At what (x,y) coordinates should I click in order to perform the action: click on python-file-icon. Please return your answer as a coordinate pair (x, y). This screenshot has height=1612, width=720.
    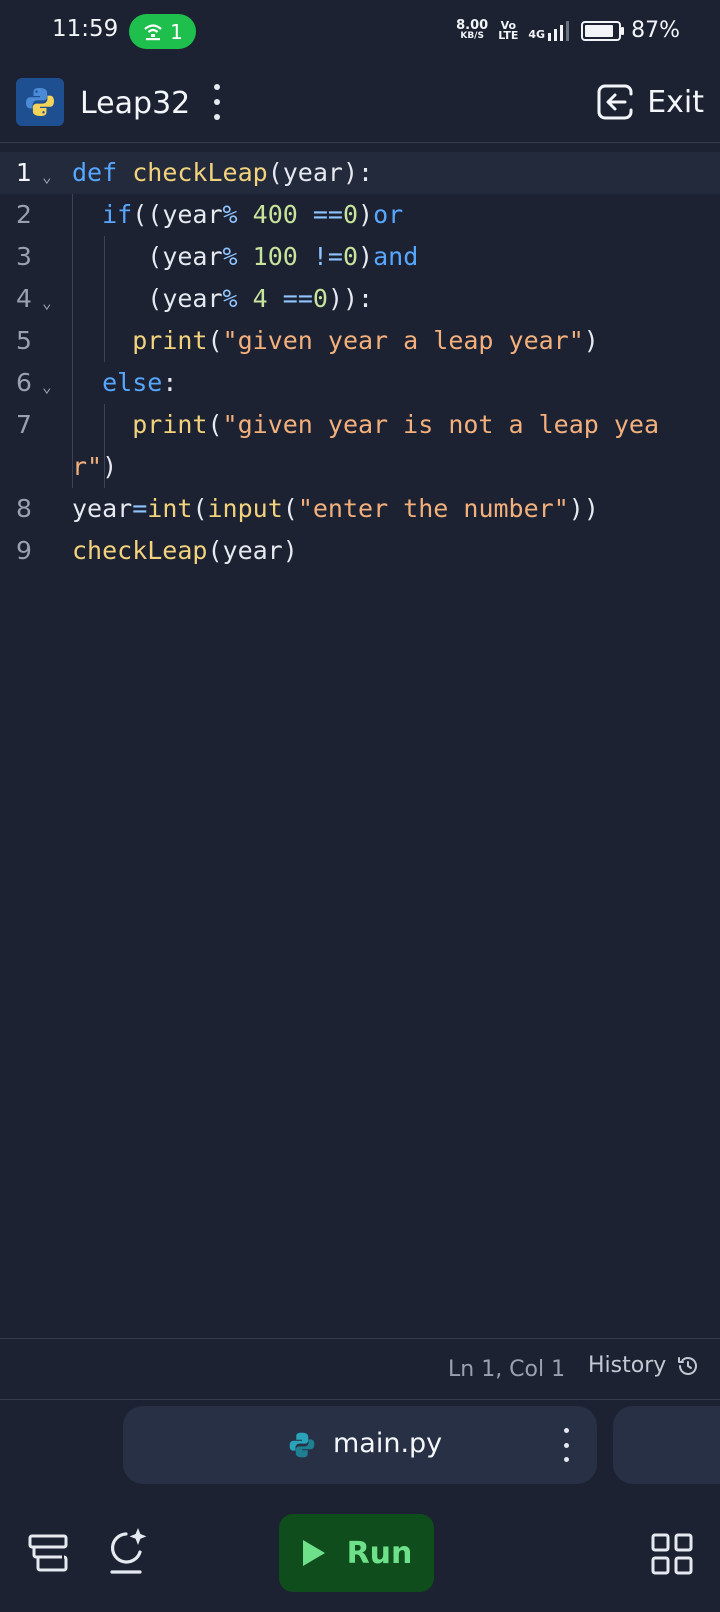
    Looking at the image, I should click on (302, 1445).